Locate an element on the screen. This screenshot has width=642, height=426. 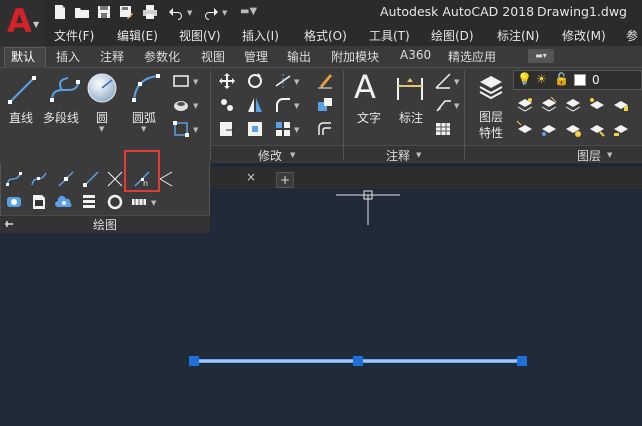
hatch-tool-icon is located at coordinates (181, 105).